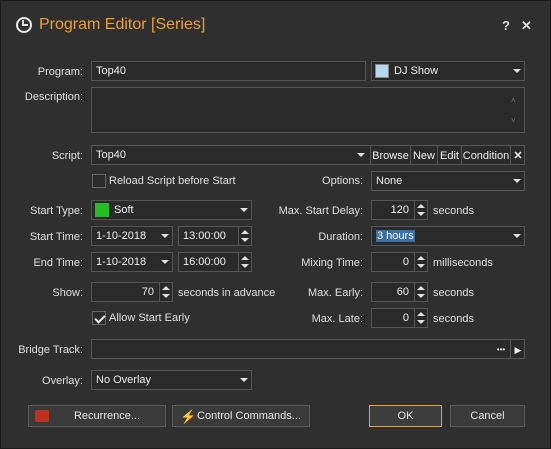  What do you see at coordinates (390, 155) in the screenshot?
I see `browse-button: Browse` at bounding box center [390, 155].